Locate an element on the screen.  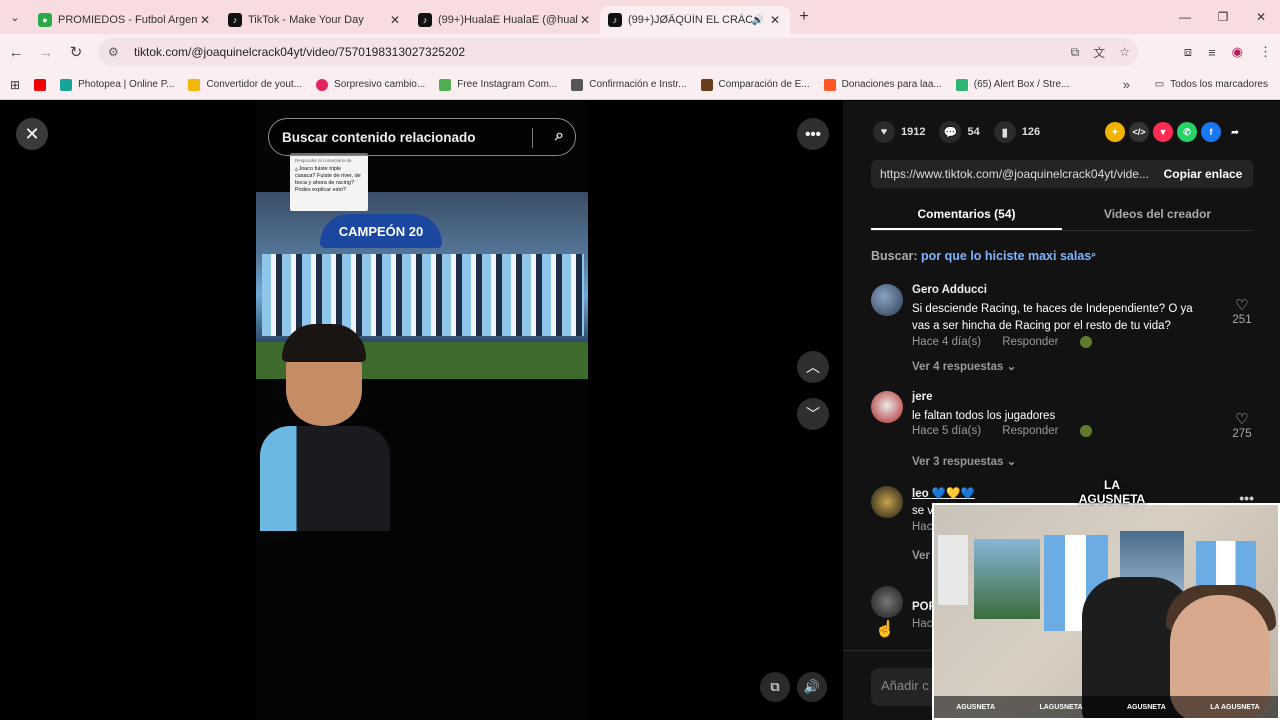
forward-icon: → is located at coordinates (46, 52).